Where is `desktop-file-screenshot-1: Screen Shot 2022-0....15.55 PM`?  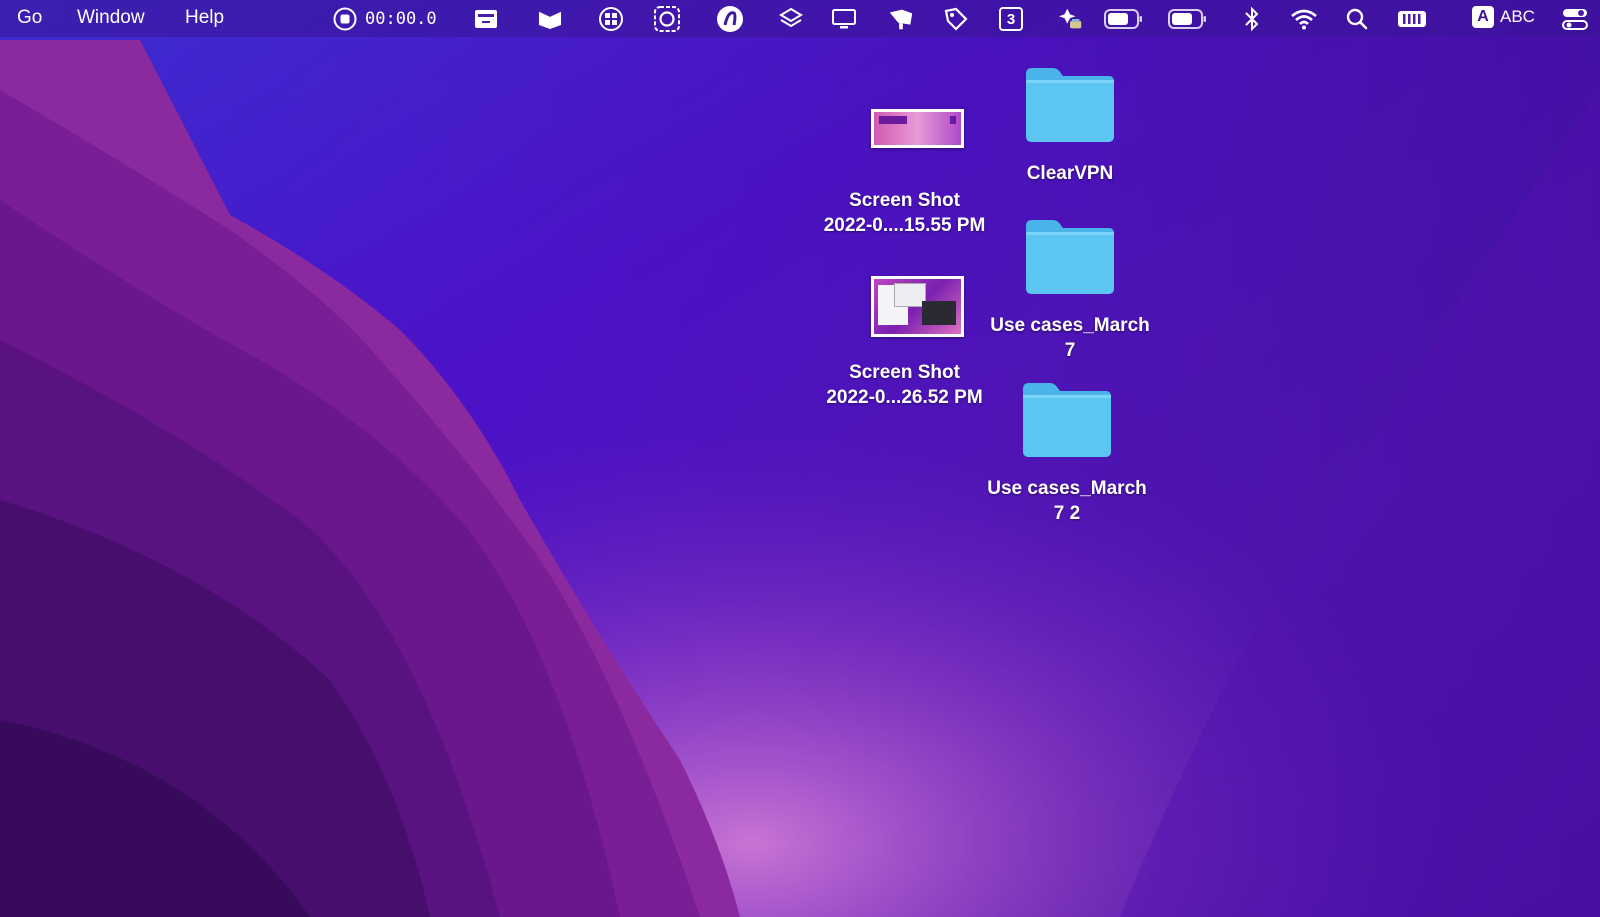 desktop-file-screenshot-1: Screen Shot 2022-0....15.55 PM is located at coordinates (904, 170).